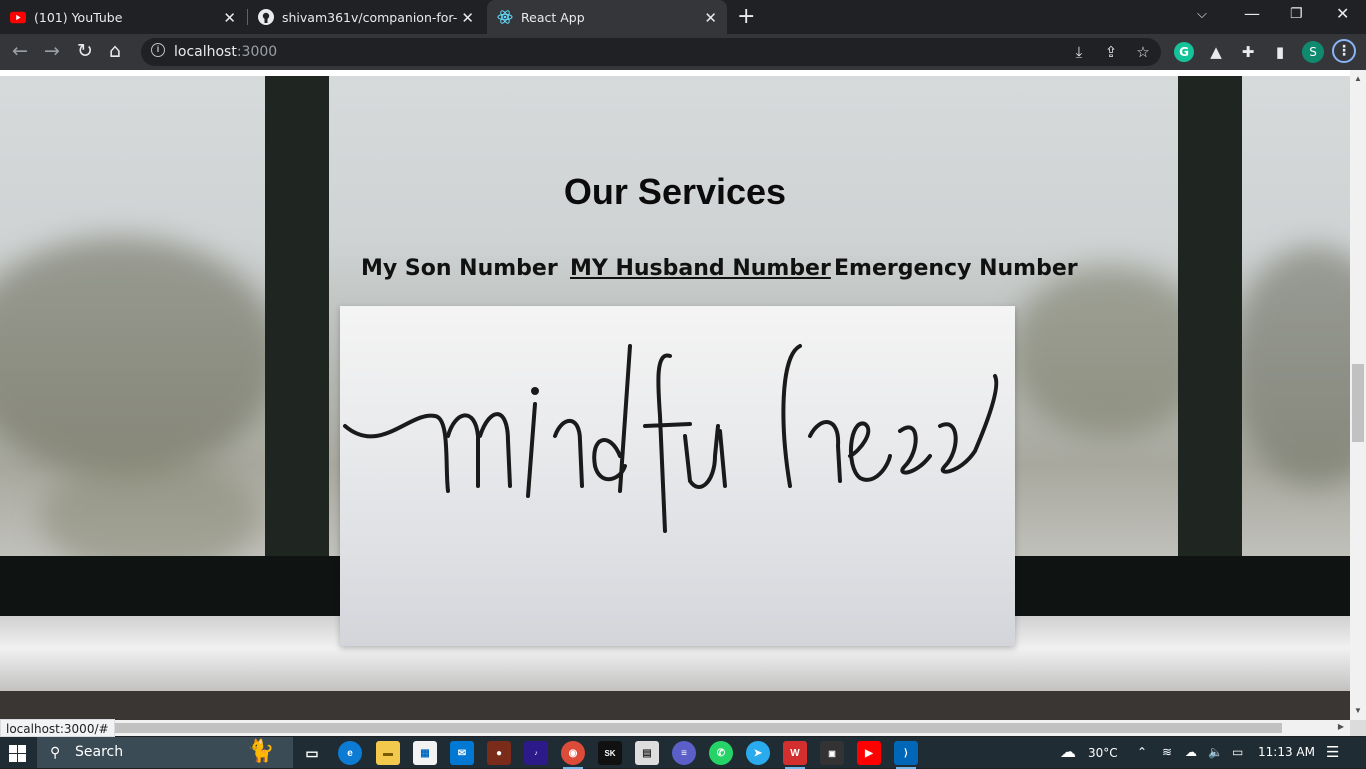  Describe the element at coordinates (1341, 726) in the screenshot. I see `scroll-right-arrow-icon: ▶` at that location.